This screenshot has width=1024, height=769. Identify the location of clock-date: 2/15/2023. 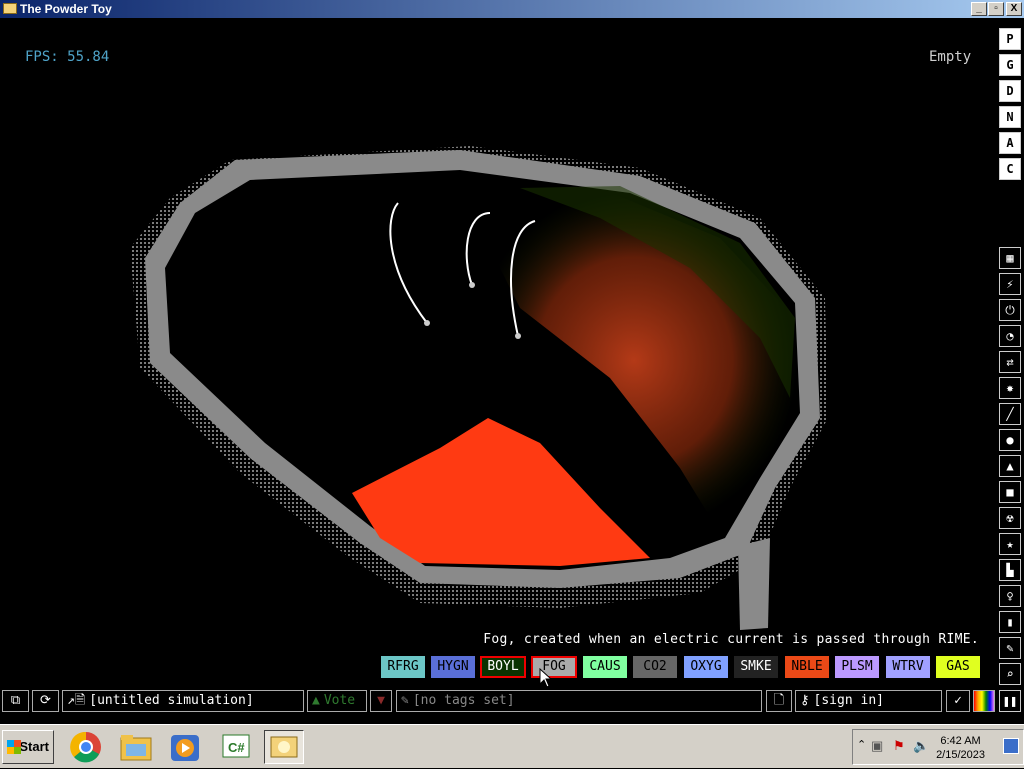
(960, 755).